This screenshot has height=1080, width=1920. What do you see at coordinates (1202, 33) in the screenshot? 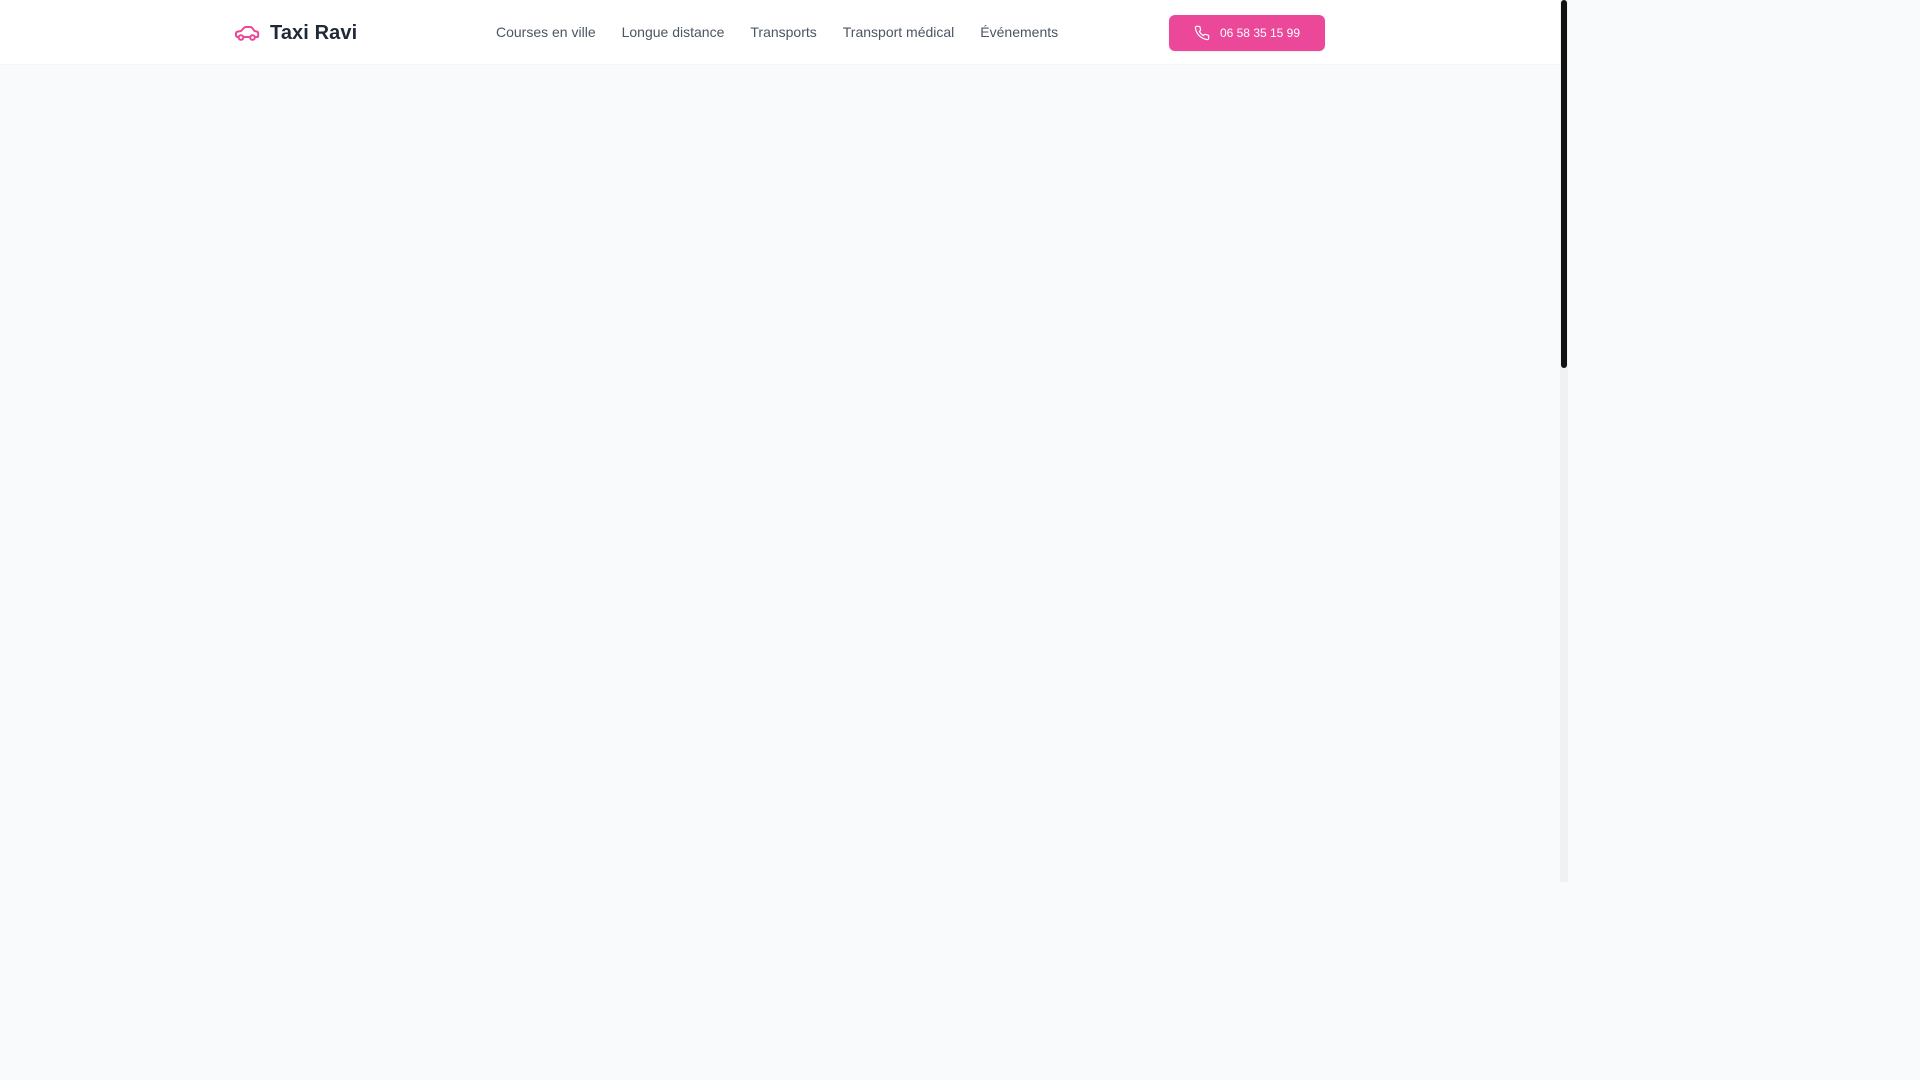
I see `phone-icon` at bounding box center [1202, 33].